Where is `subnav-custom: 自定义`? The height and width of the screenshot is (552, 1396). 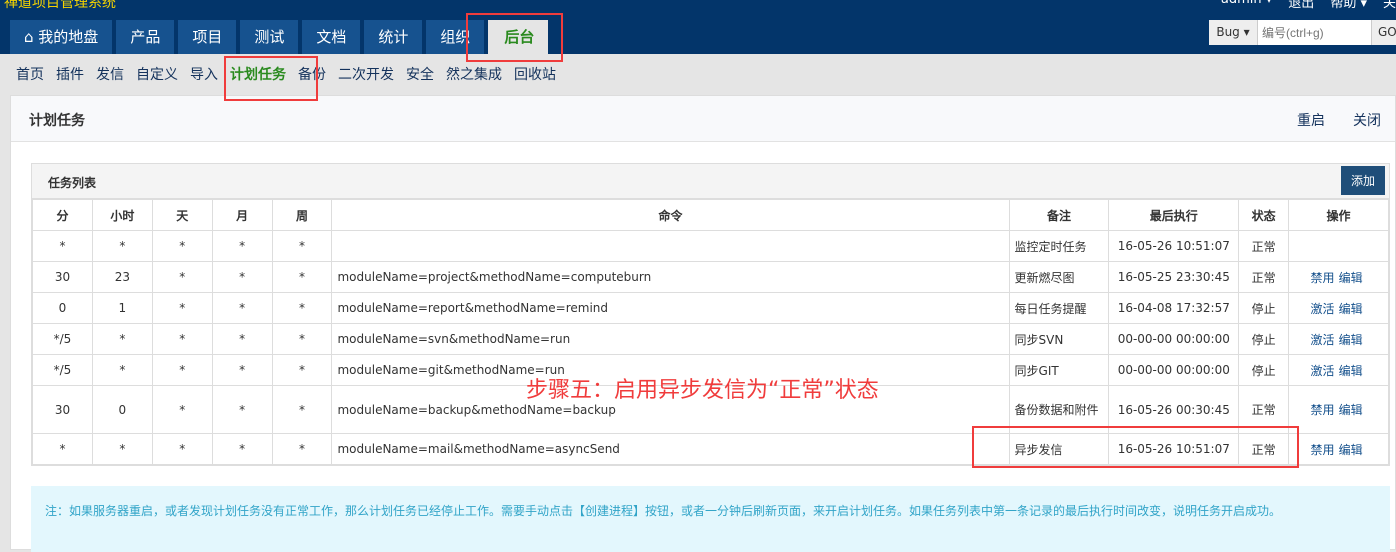 subnav-custom: 自定义 is located at coordinates (157, 74).